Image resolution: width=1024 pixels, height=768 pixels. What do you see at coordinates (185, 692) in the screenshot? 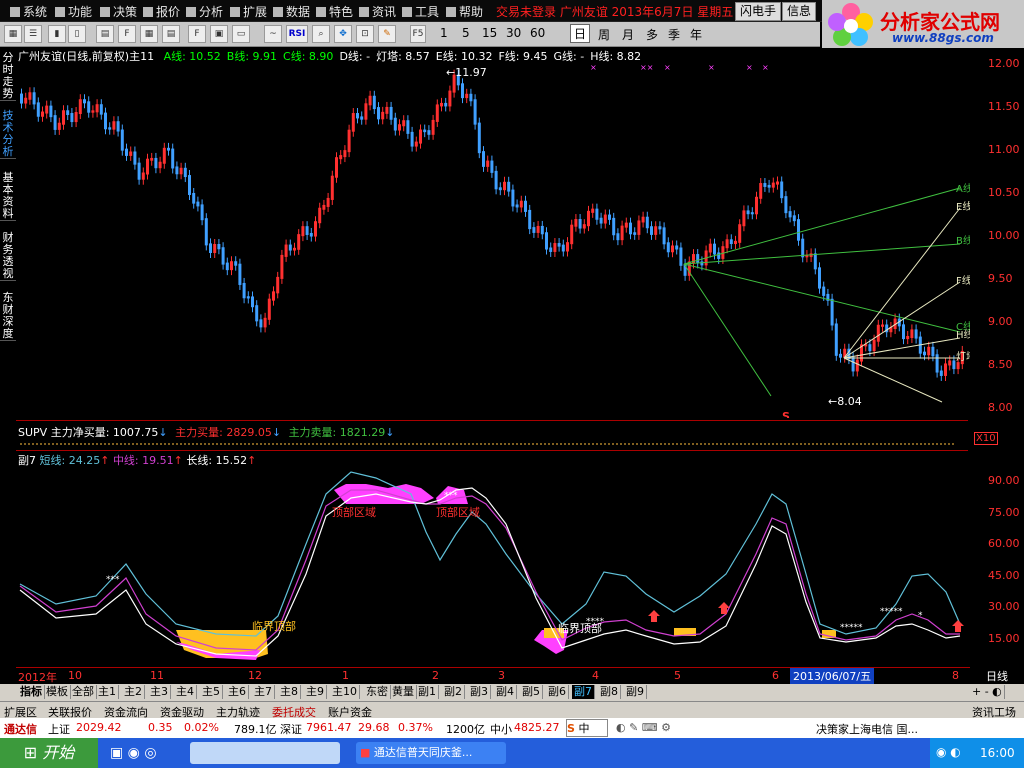
I see `indicator-tab-6: 主4` at bounding box center [185, 692].